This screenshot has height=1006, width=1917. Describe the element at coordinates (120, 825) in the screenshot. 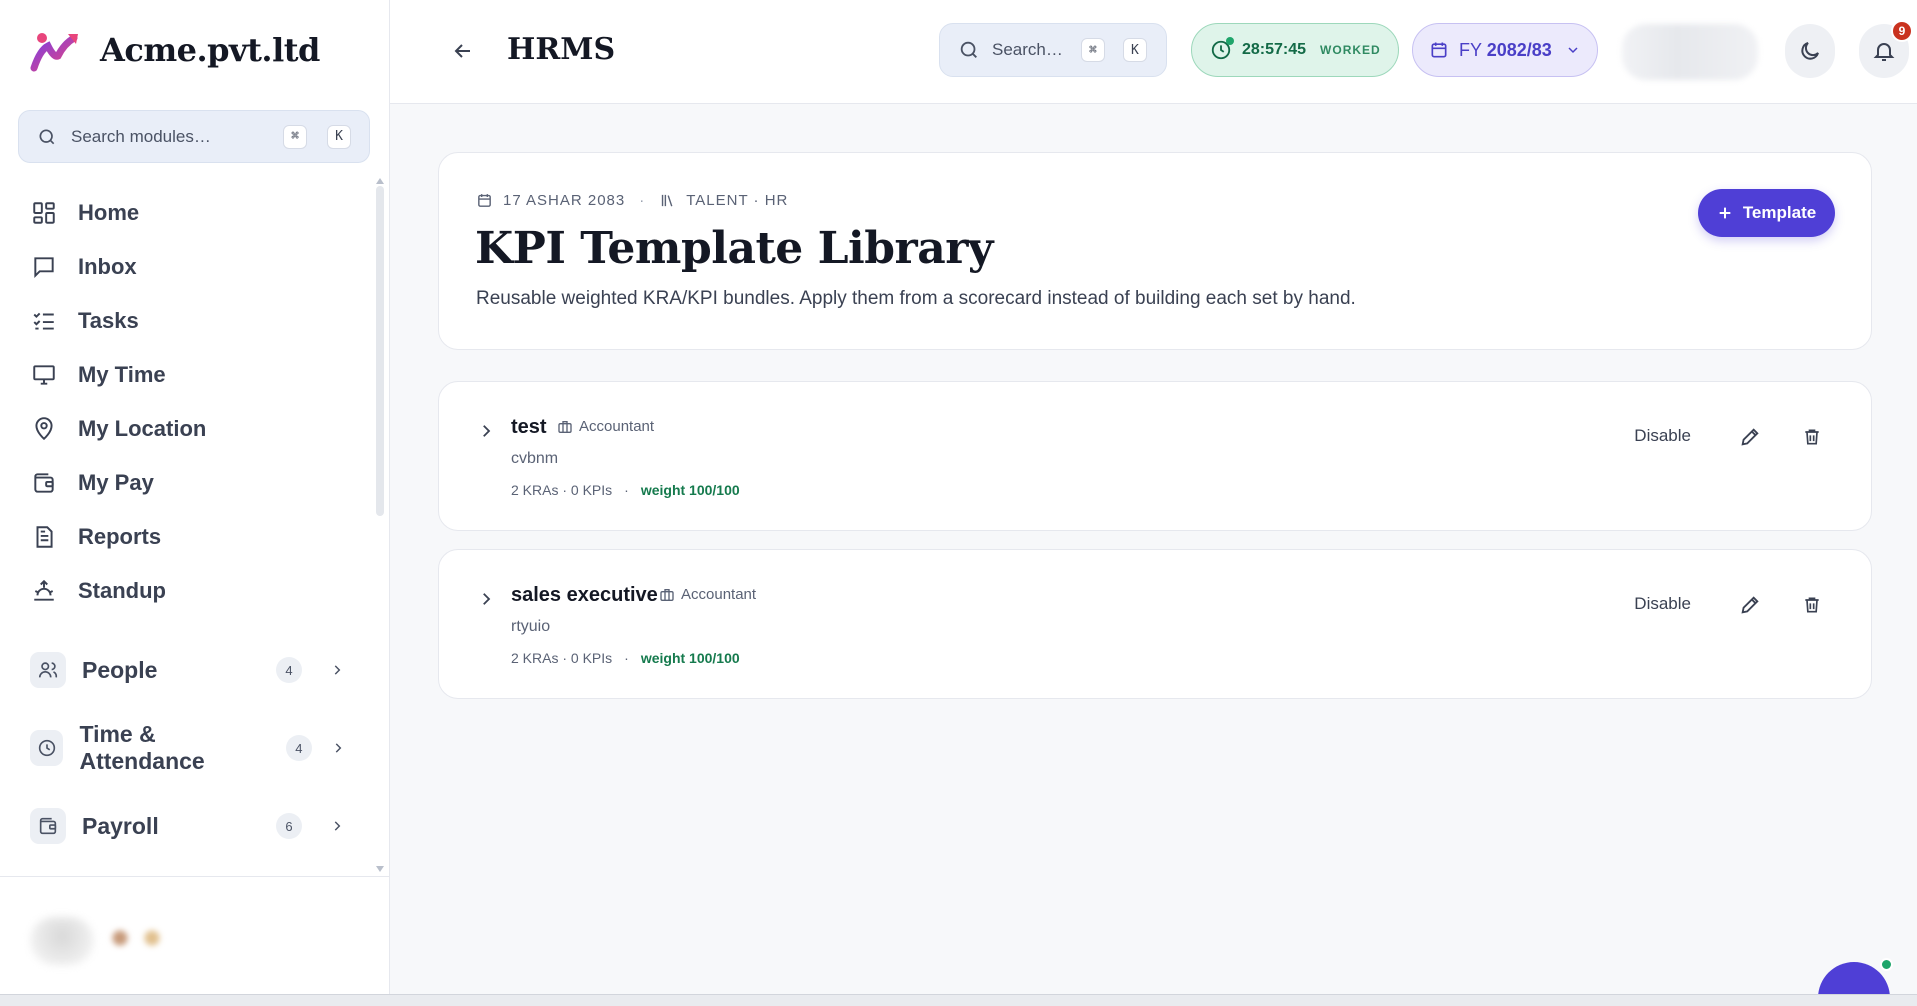

I see `sidebar-group-label: Payroll` at that location.